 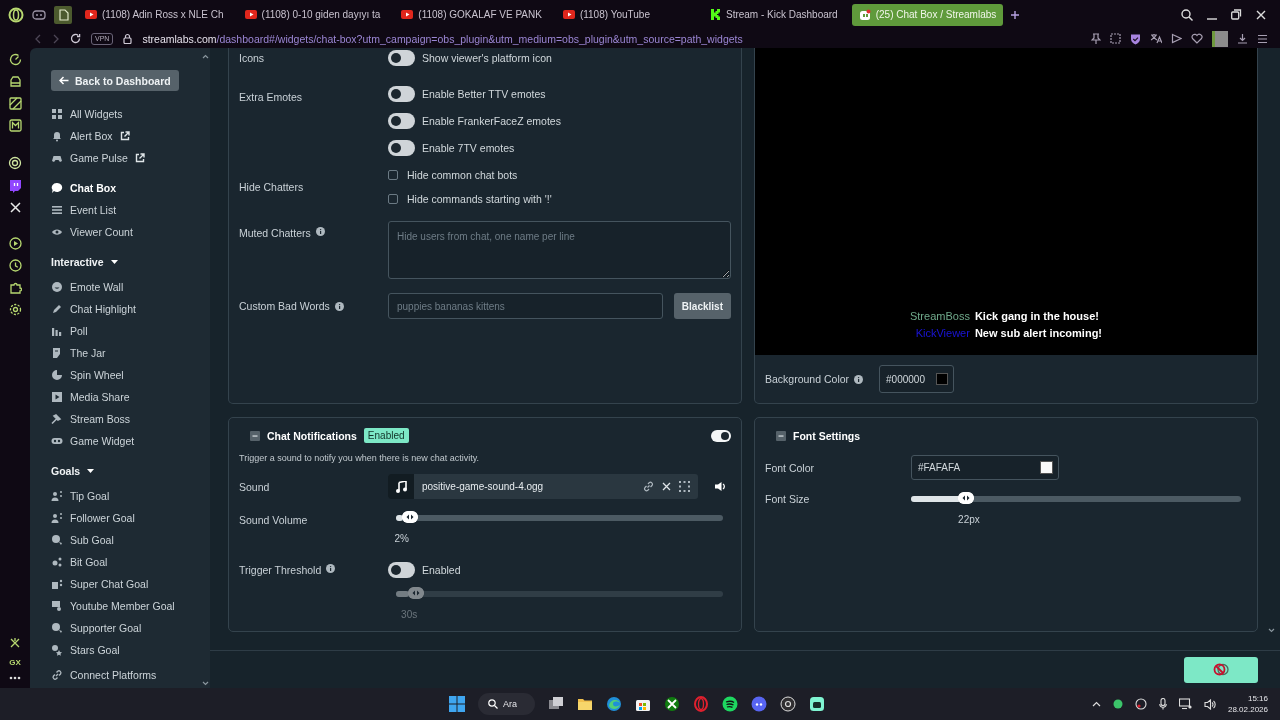 I want to click on back-button: Back to Dashboard, so click(x=115, y=80).